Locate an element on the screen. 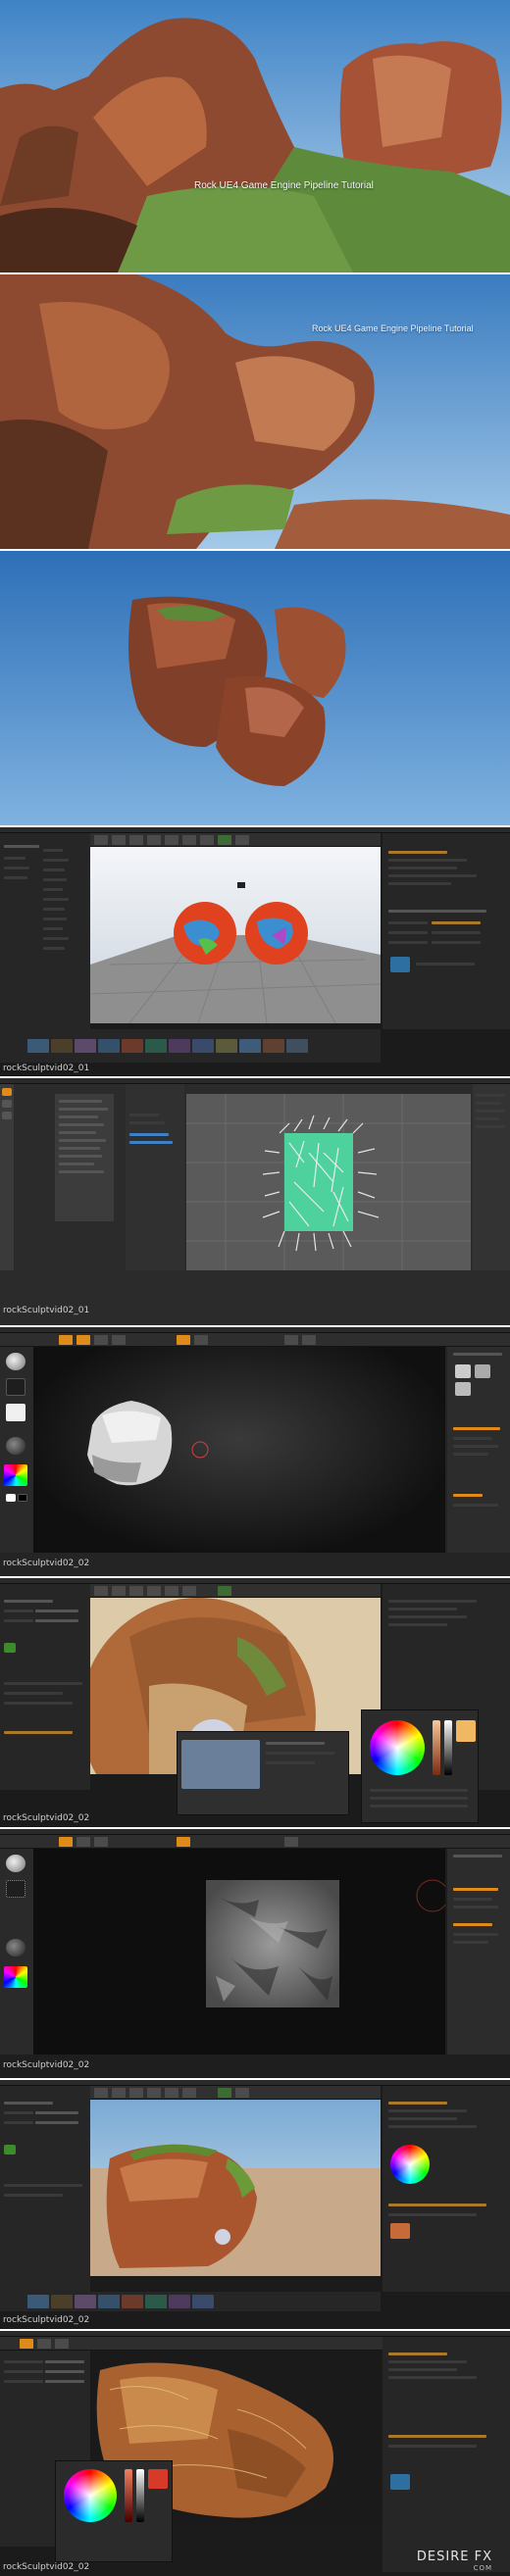 This screenshot has height=2576, width=510. settings-button is located at coordinates (171, 840).